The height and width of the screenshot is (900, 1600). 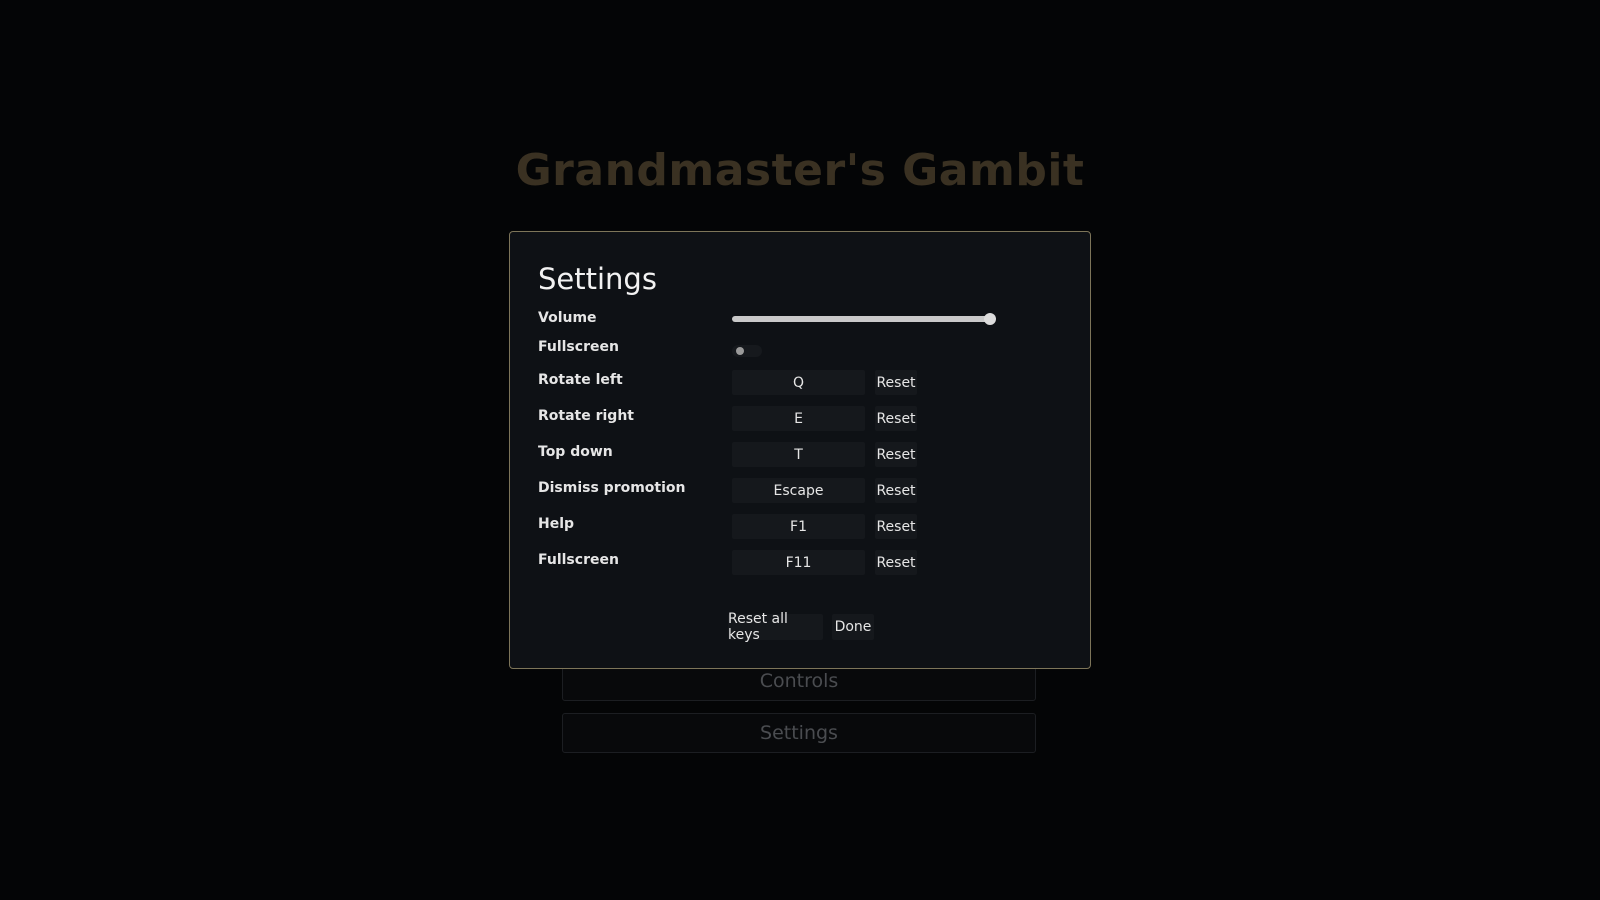 What do you see at coordinates (798, 490) in the screenshot?
I see `keybind-button-dismiss-promotion: Escape` at bounding box center [798, 490].